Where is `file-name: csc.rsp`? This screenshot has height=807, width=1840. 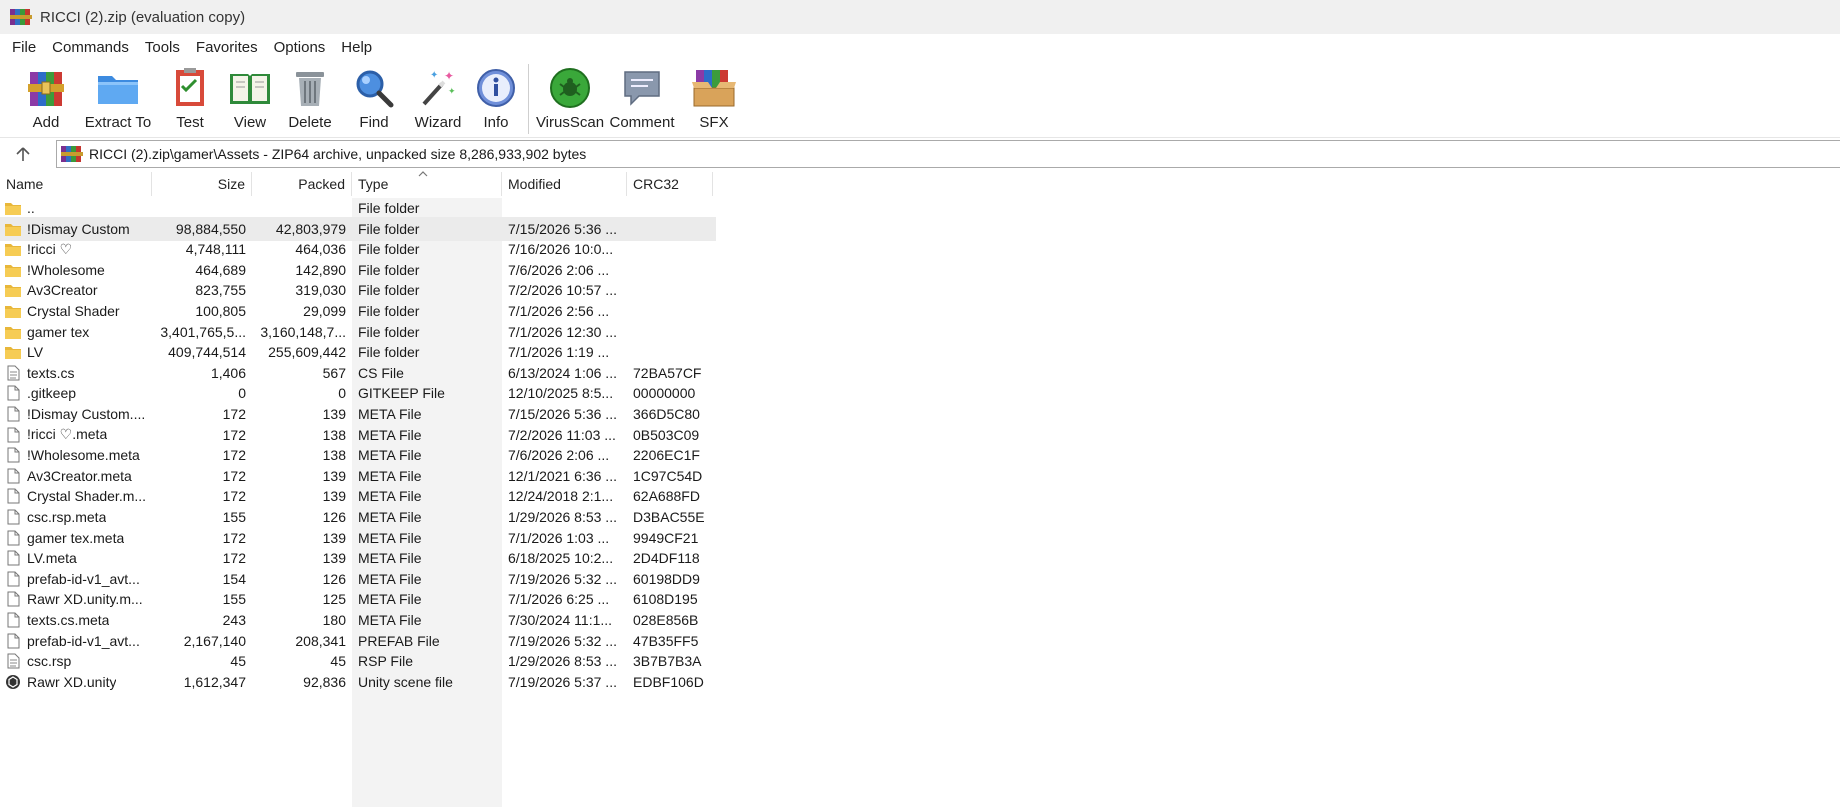 file-name: csc.rsp is located at coordinates (49, 661).